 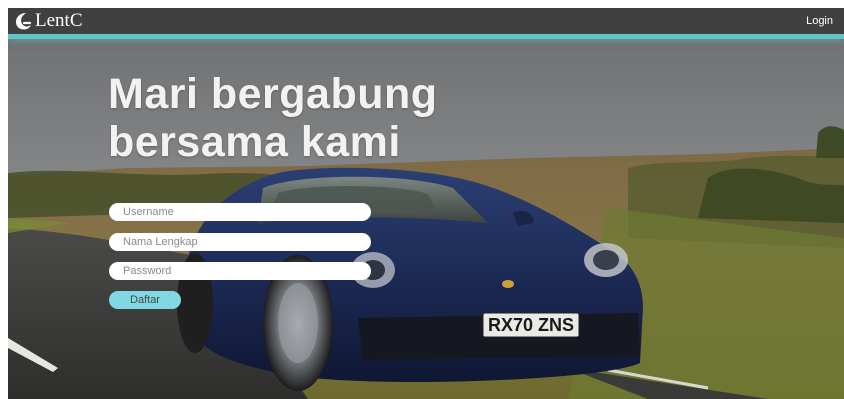 I want to click on page-headline: Mari bergabung bersama kami, so click(x=273, y=118).